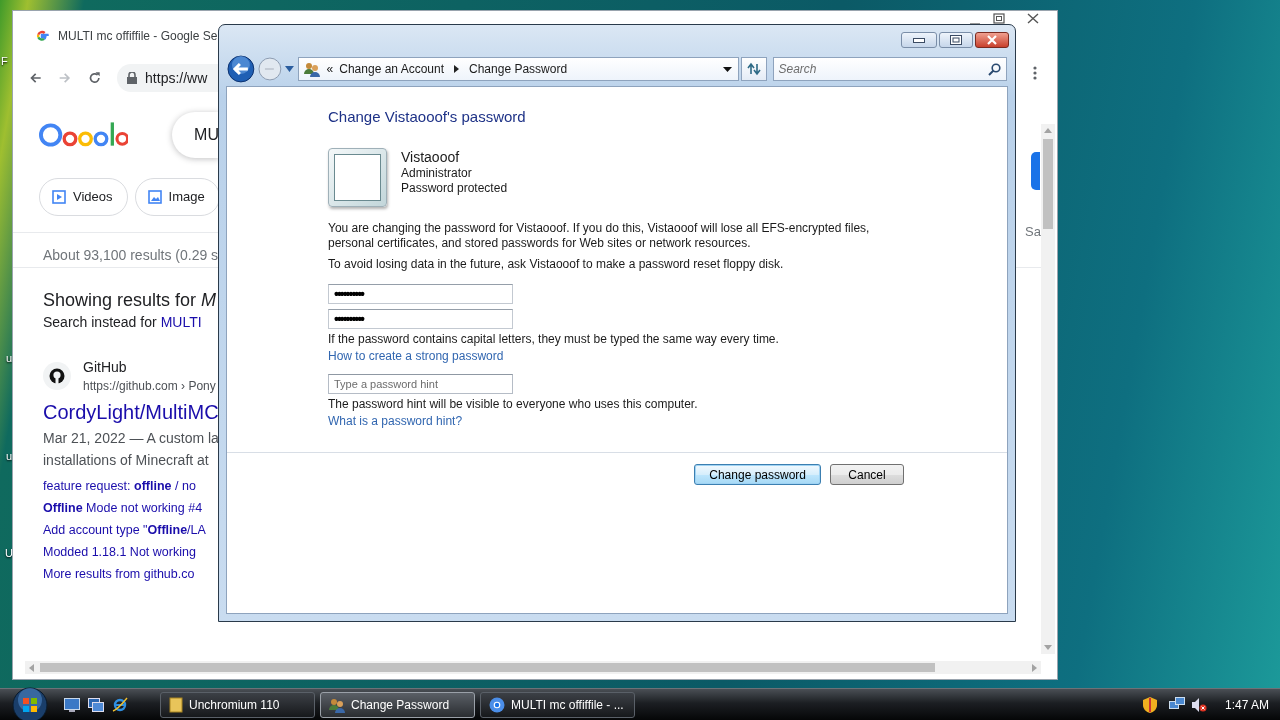 The height and width of the screenshot is (720, 1280). What do you see at coordinates (867, 474) in the screenshot?
I see `cancel-button: Cancel` at bounding box center [867, 474].